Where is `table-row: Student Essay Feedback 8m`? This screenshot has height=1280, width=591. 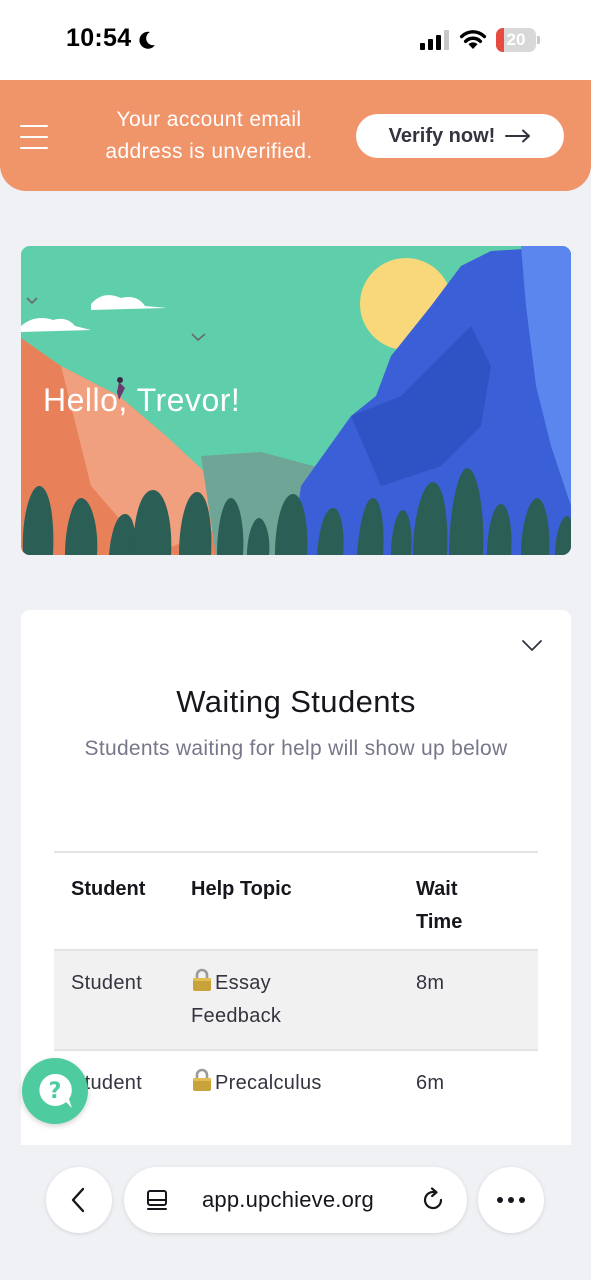
table-row: Student Essay Feedback 8m is located at coordinates (296, 1001).